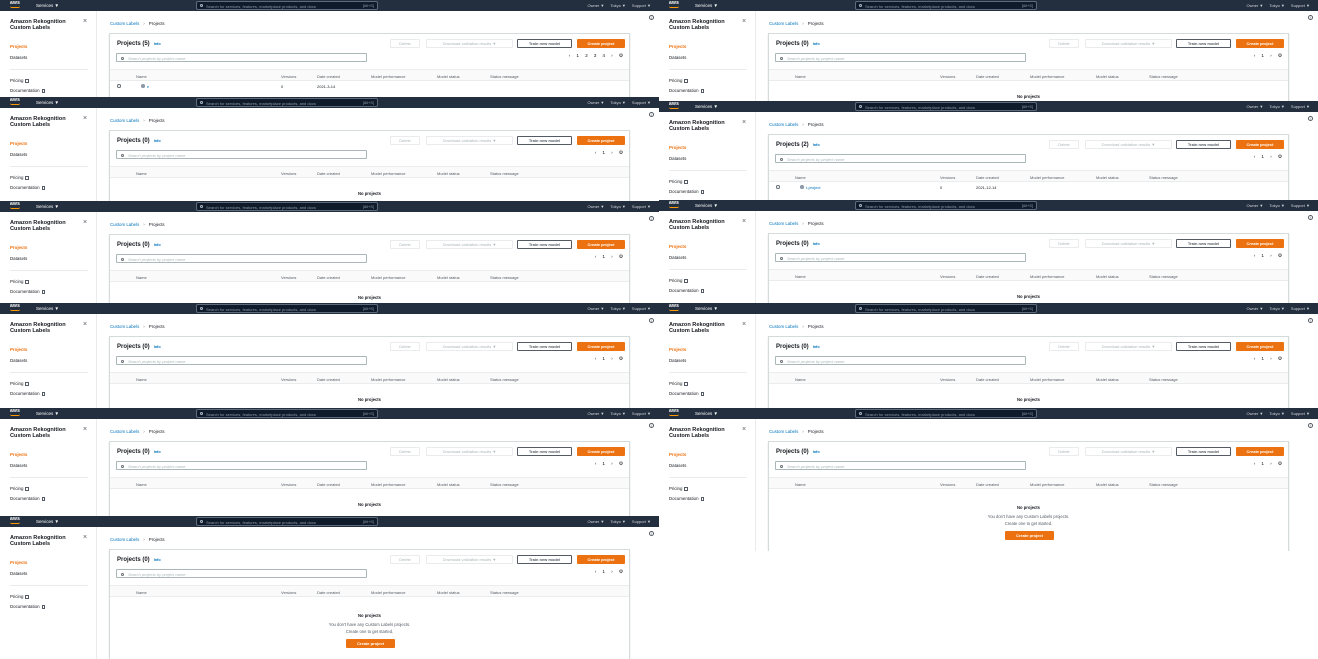 The image size is (1318, 659). What do you see at coordinates (674, 105) in the screenshot?
I see `aws-logo: aws` at bounding box center [674, 105].